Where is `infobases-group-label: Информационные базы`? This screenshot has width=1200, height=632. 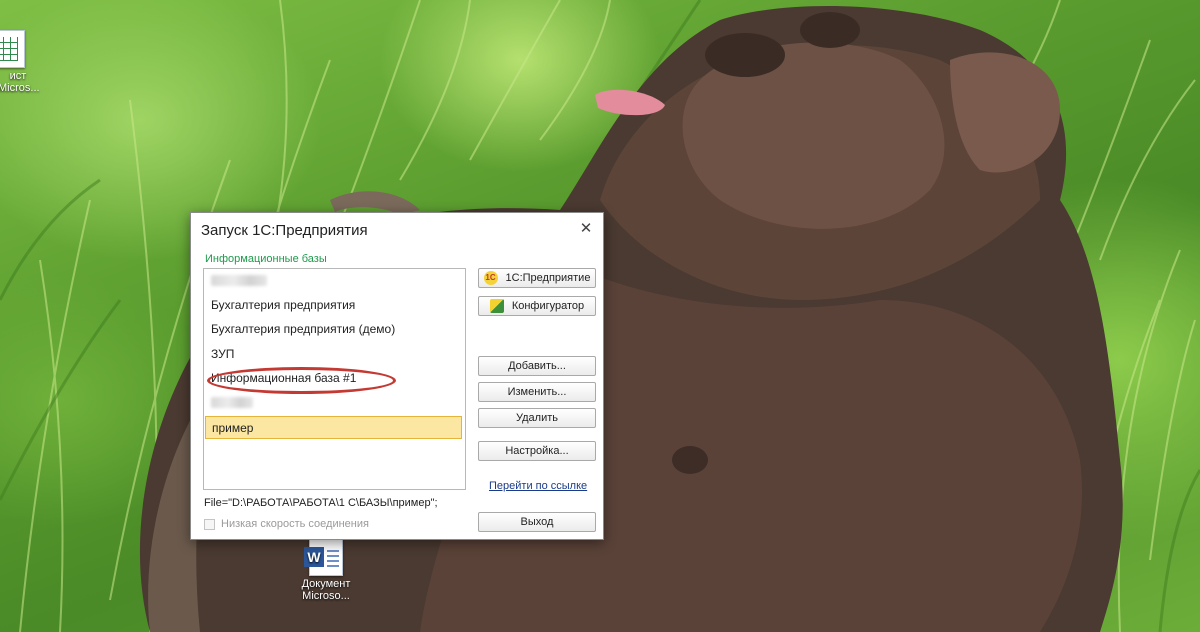
infobases-group-label: Информационные базы is located at coordinates (266, 259).